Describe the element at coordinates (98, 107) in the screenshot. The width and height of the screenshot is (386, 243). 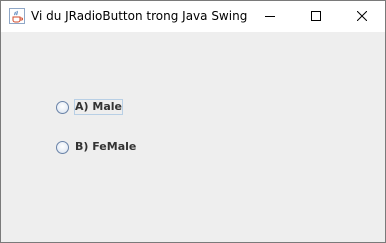
I see `radio-male-label: A) Male` at that location.